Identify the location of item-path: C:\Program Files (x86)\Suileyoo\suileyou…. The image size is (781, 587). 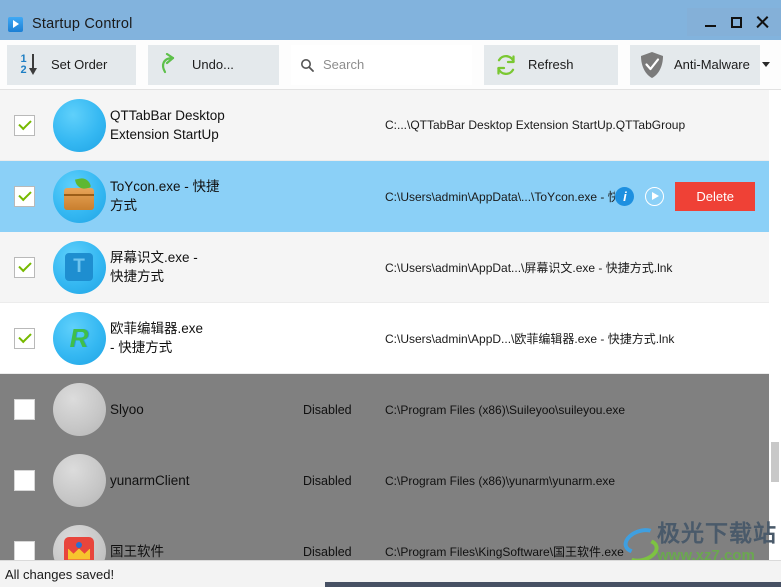
(505, 409).